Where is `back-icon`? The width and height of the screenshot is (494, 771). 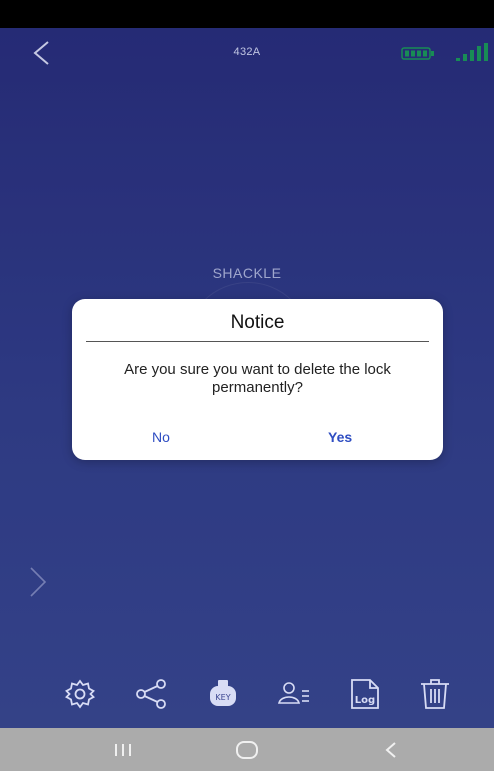 back-icon is located at coordinates (391, 750).